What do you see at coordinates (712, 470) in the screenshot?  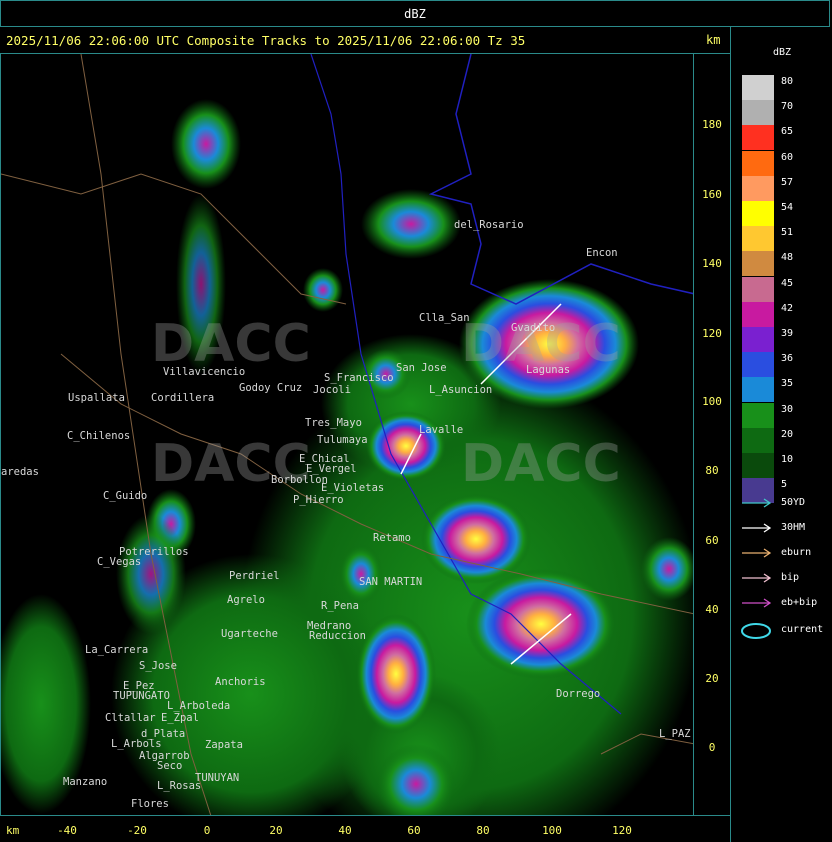 I see `y-tick-label: 80` at bounding box center [712, 470].